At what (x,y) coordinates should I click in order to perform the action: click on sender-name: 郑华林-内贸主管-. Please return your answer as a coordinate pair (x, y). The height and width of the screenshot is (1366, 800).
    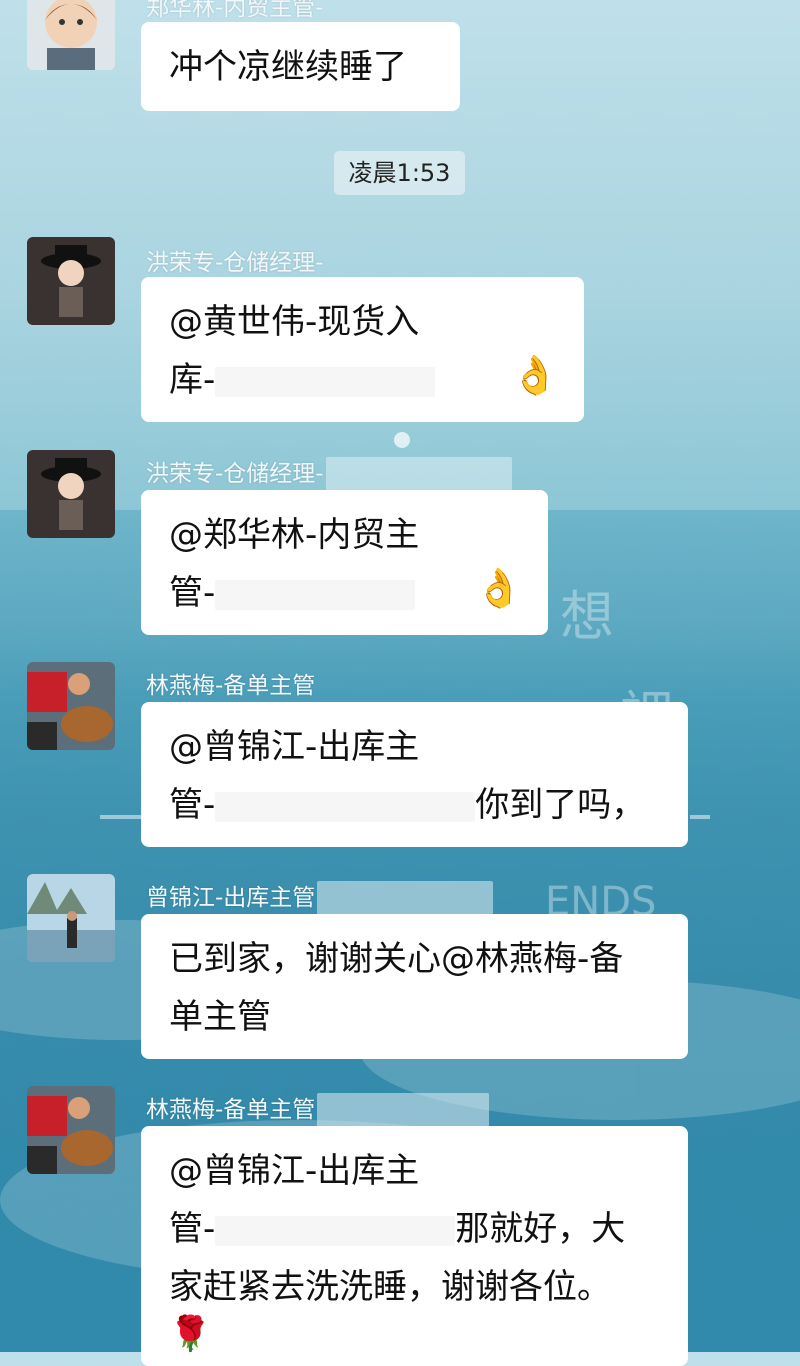
    Looking at the image, I should click on (235, 10).